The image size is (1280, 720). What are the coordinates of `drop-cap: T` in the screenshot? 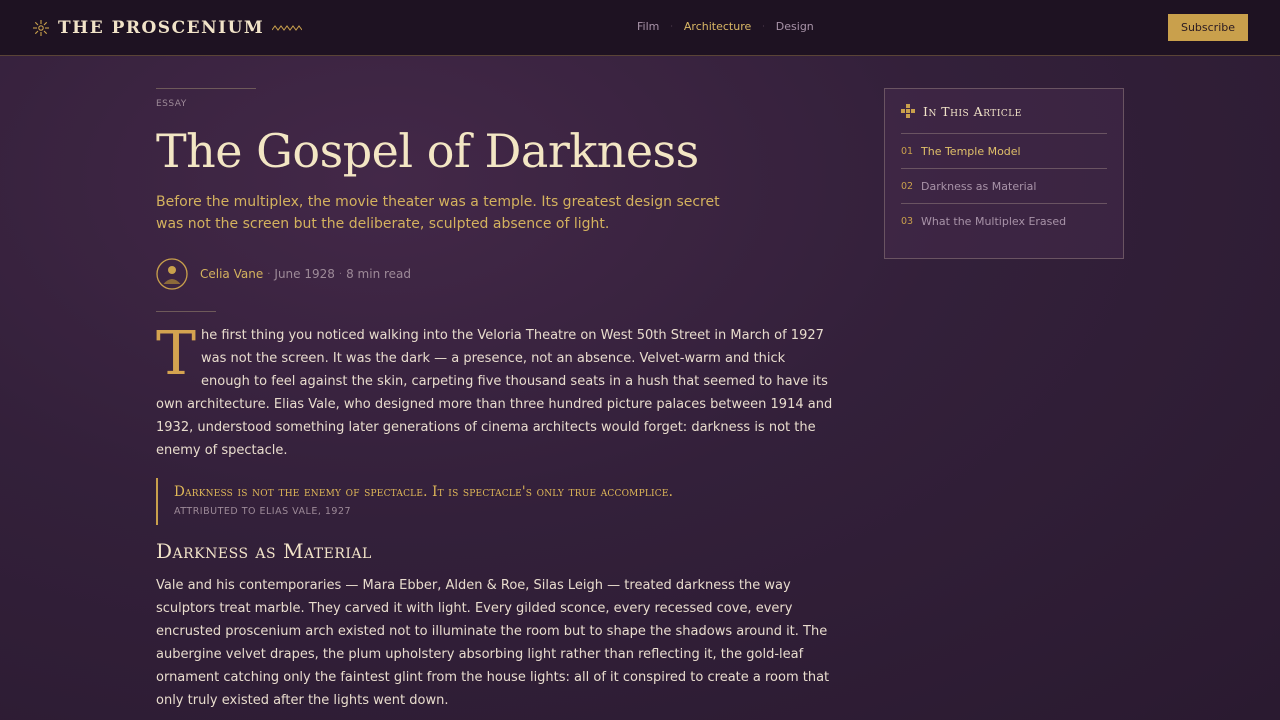 It's located at (176, 354).